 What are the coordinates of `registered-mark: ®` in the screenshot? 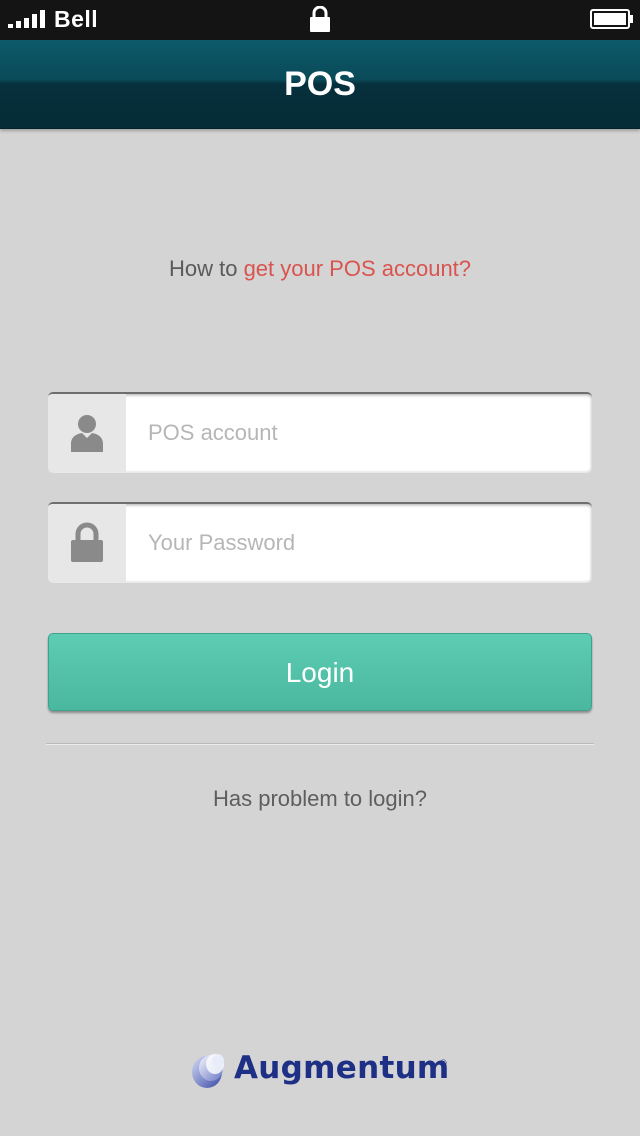 It's located at (443, 1063).